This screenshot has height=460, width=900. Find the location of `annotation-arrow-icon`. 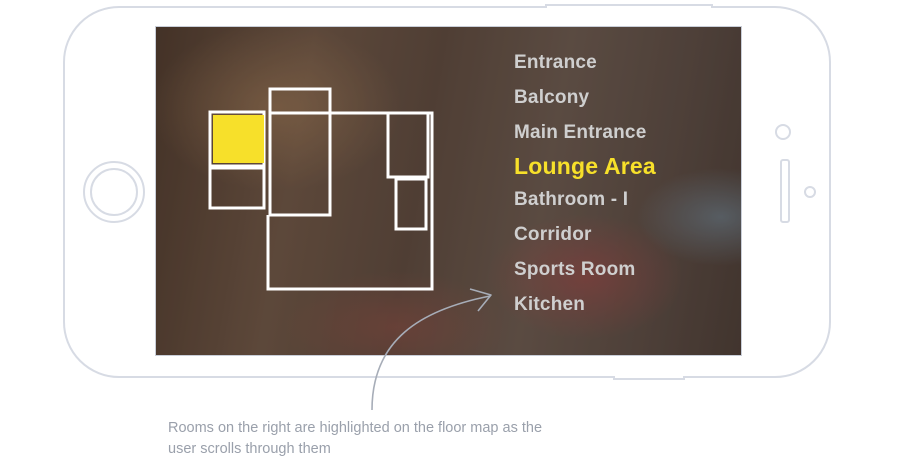

annotation-arrow-icon is located at coordinates (431, 349).